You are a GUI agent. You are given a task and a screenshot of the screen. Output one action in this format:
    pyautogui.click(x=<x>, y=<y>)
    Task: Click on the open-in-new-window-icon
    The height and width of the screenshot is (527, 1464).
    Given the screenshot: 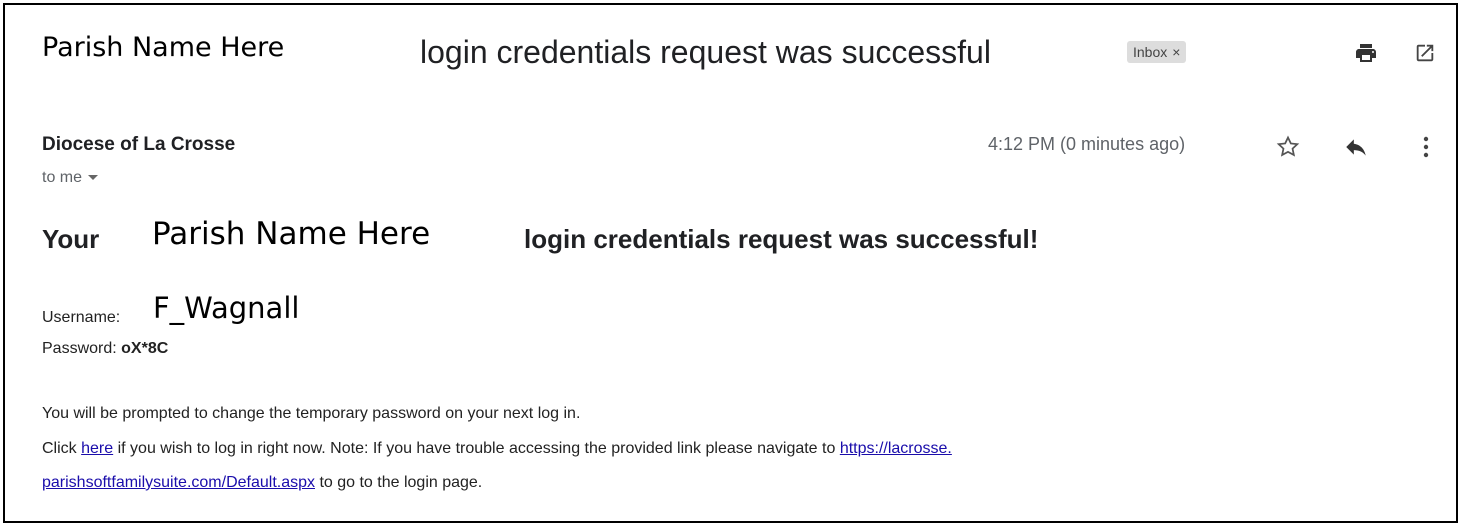 What is the action you would take?
    pyautogui.click(x=1425, y=53)
    